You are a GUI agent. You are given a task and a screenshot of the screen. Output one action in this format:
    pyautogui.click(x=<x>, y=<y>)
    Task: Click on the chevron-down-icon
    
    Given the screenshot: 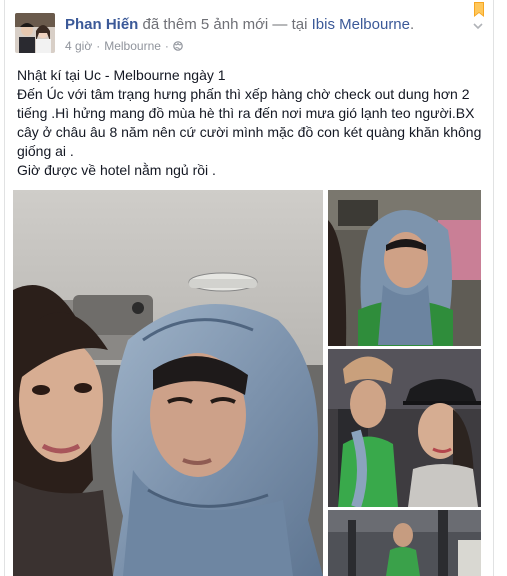 What is the action you would take?
    pyautogui.click(x=478, y=26)
    